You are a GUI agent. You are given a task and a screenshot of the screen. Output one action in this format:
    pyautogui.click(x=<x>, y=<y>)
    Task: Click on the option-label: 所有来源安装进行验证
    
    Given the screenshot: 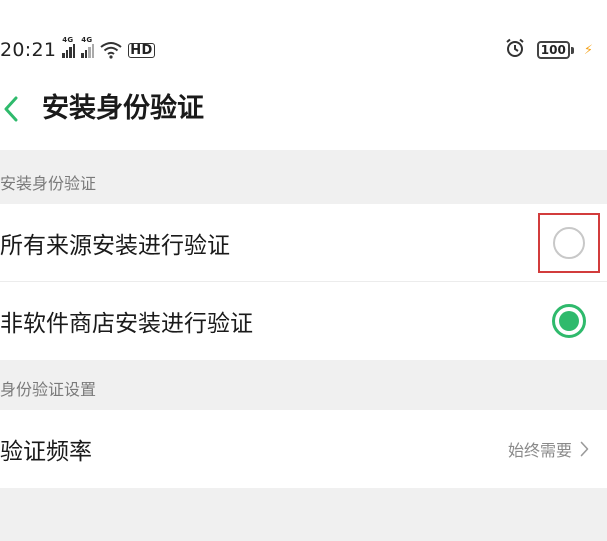 What is the action you would take?
    pyautogui.click(x=115, y=246)
    